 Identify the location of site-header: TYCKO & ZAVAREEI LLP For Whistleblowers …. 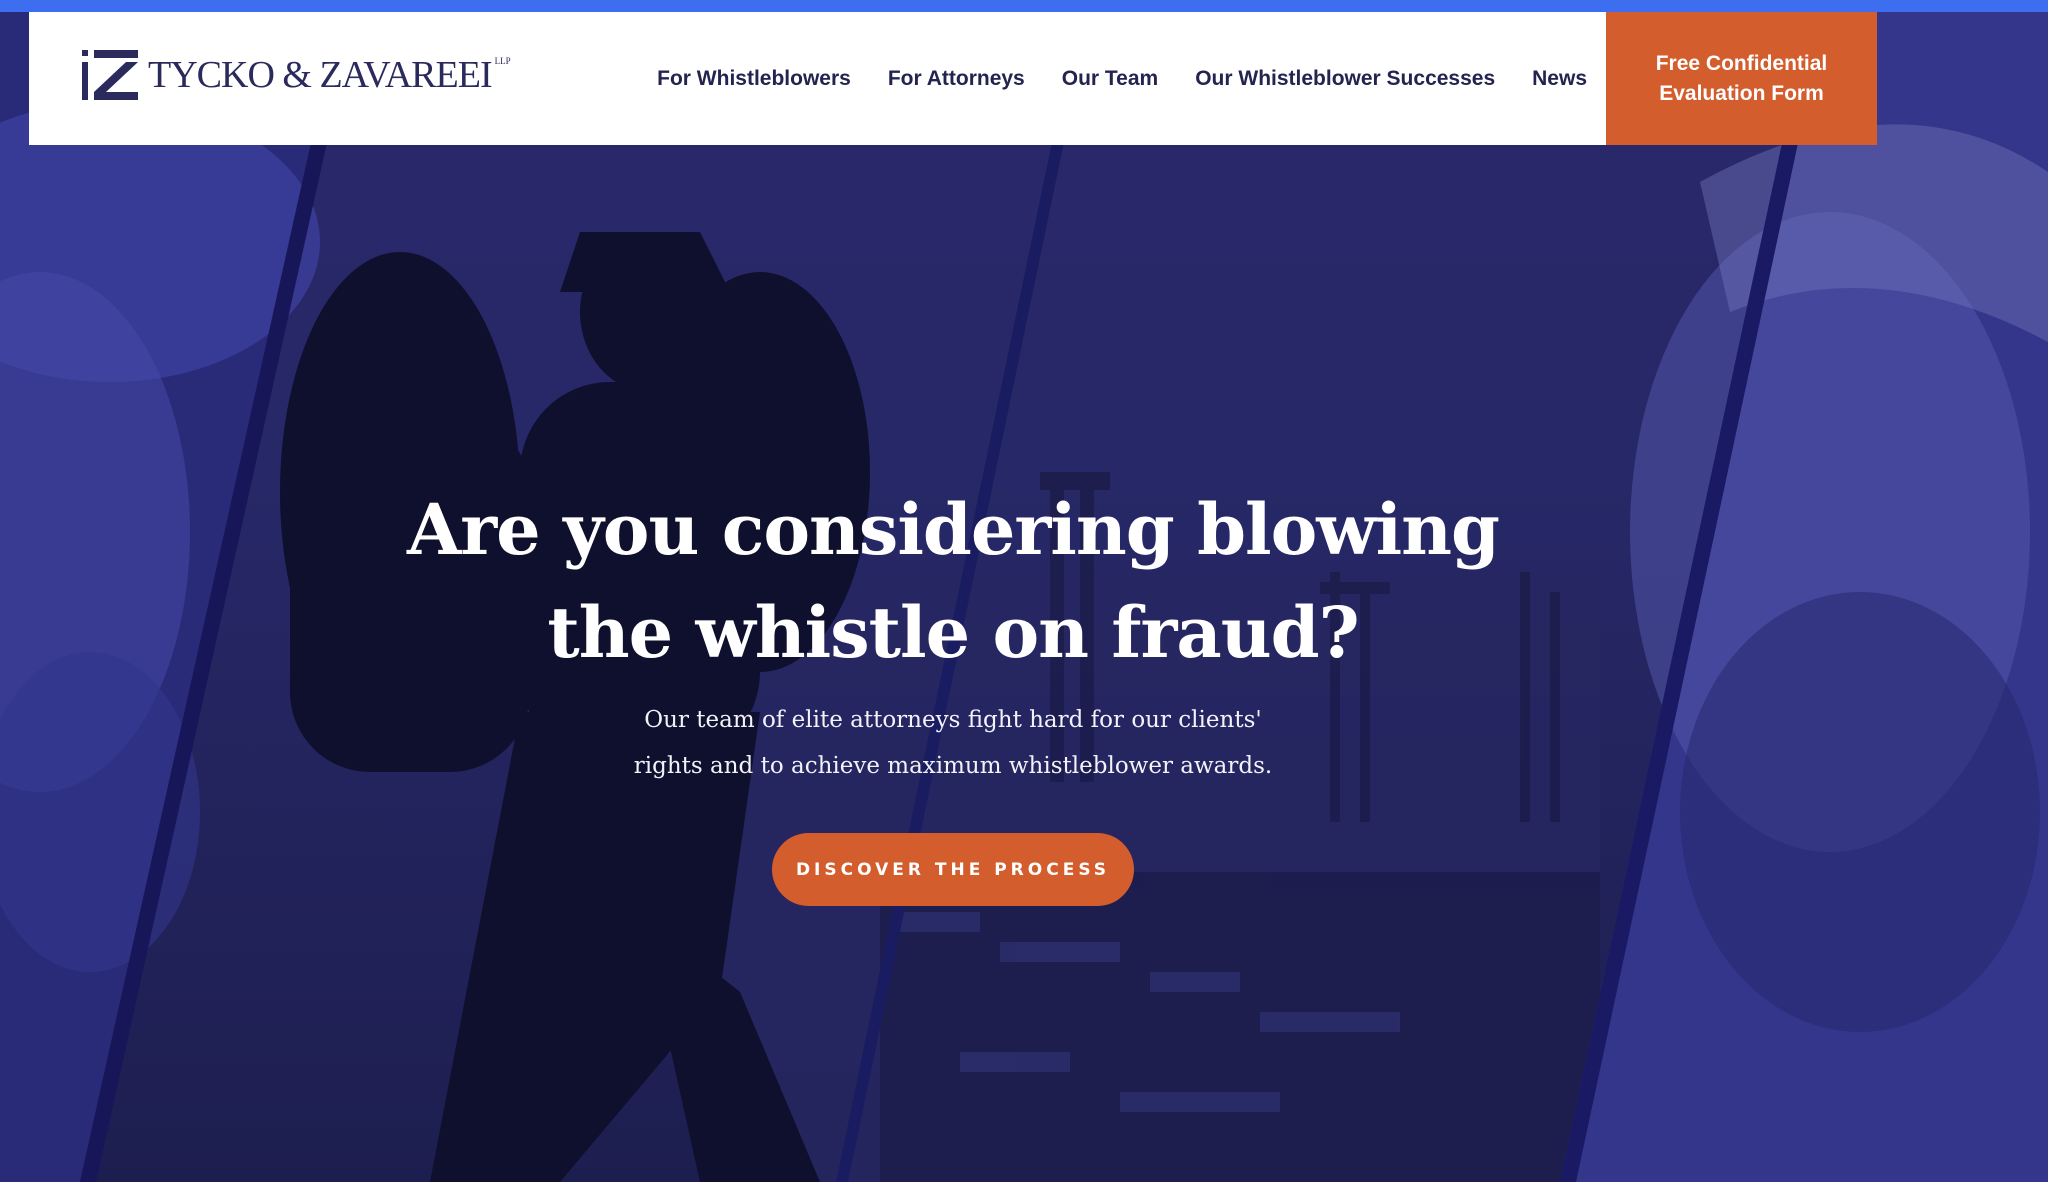
(953, 78).